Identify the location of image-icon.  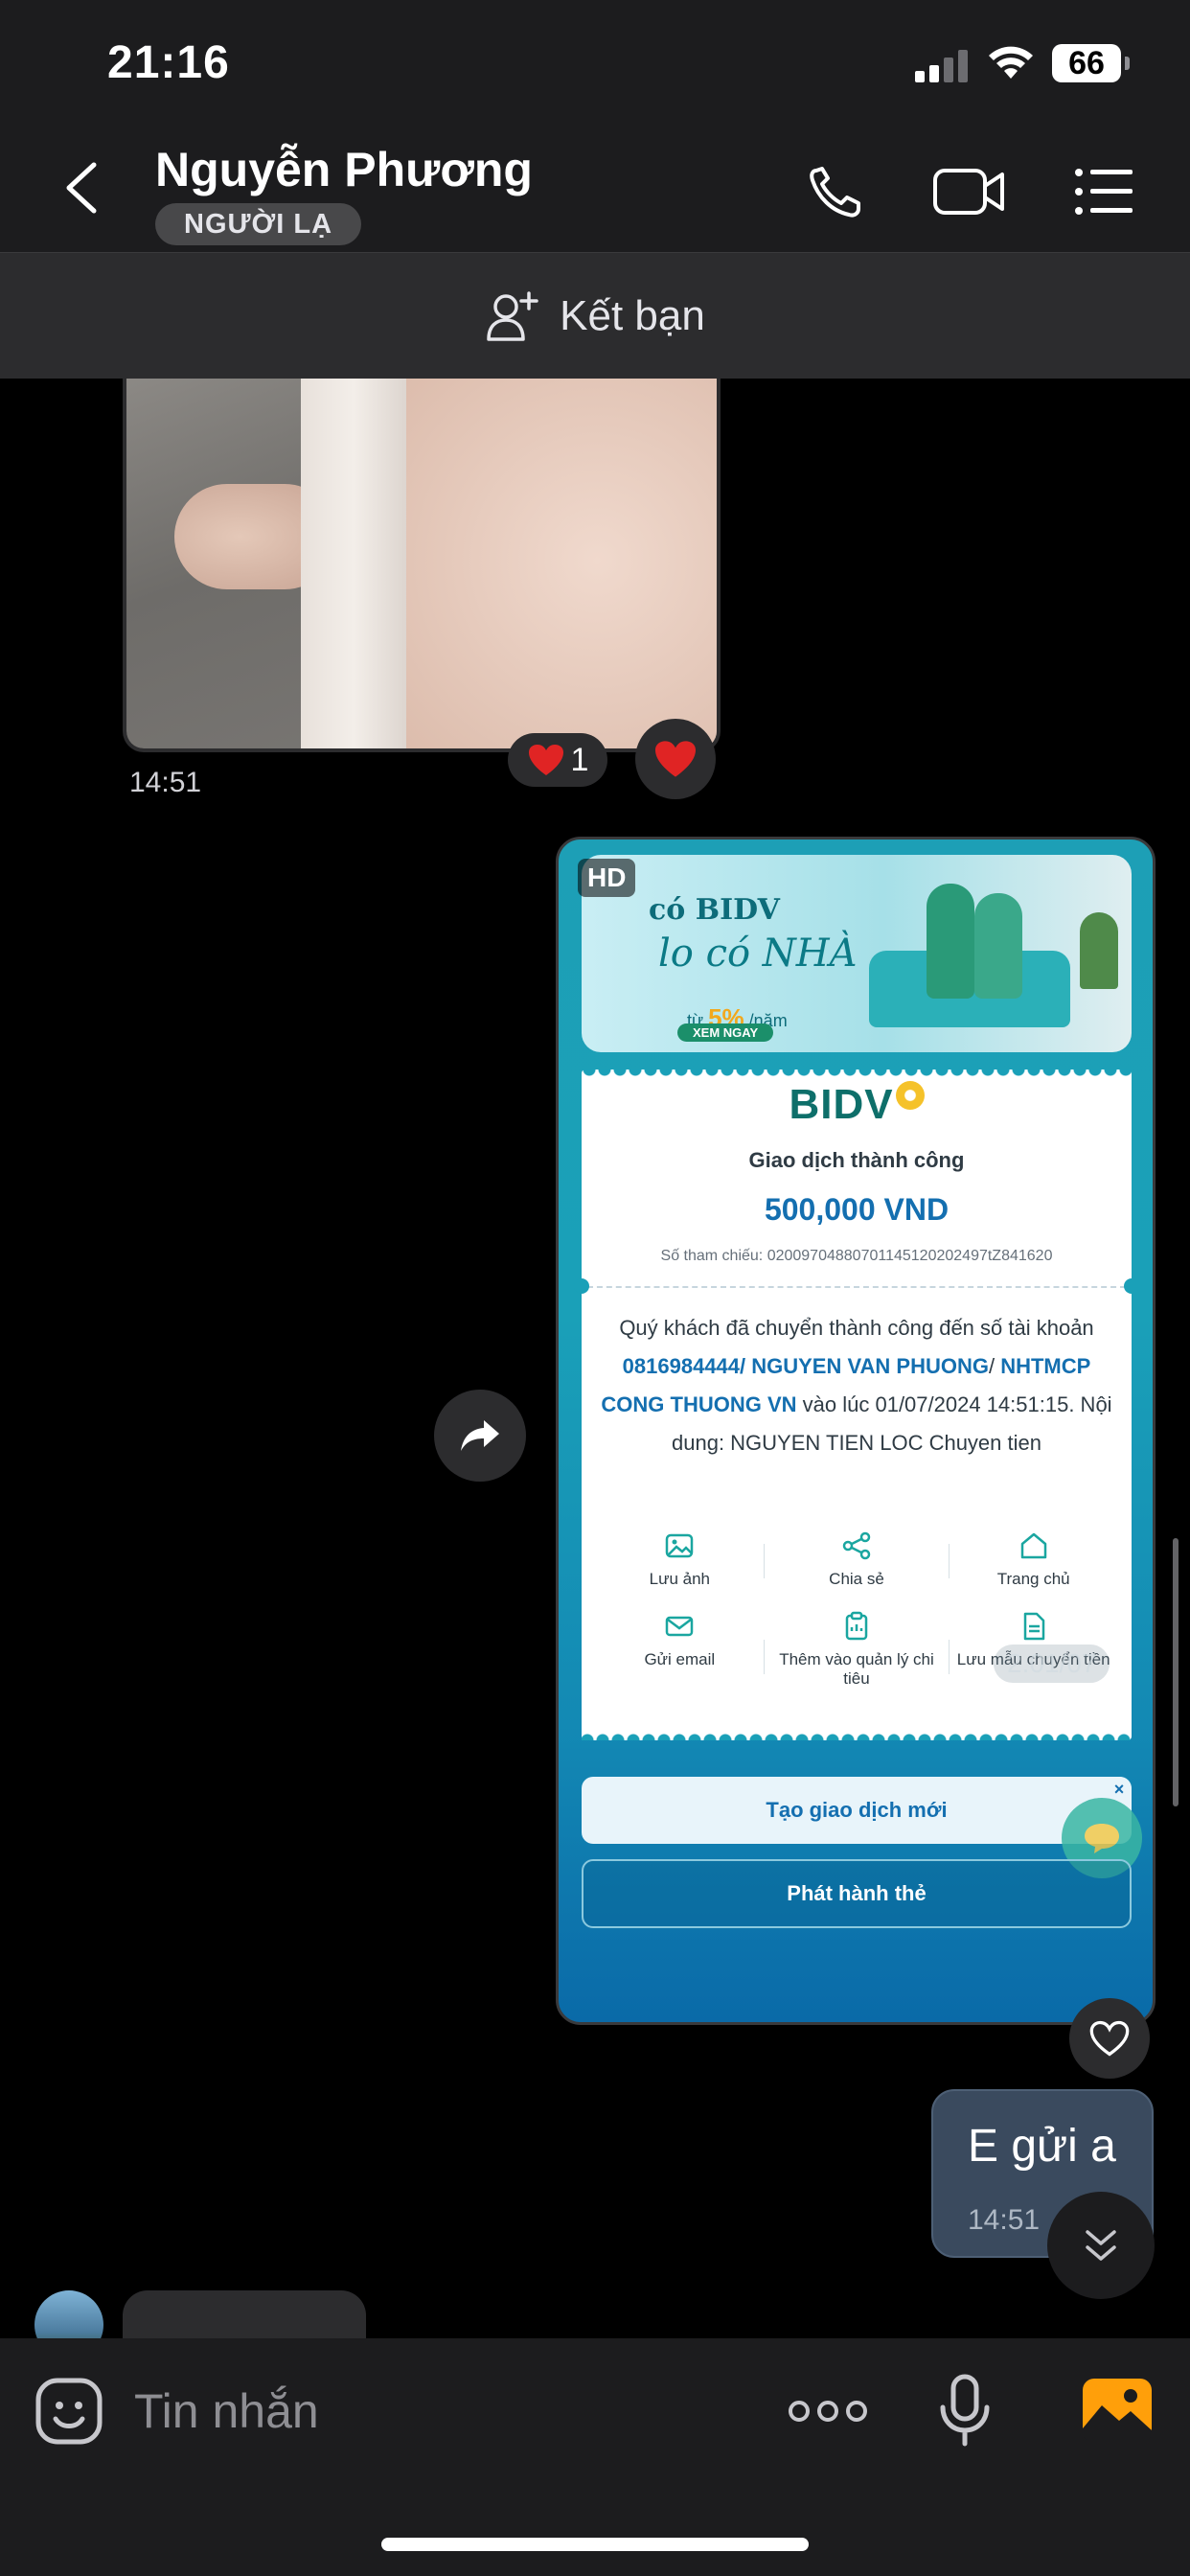
(680, 1545).